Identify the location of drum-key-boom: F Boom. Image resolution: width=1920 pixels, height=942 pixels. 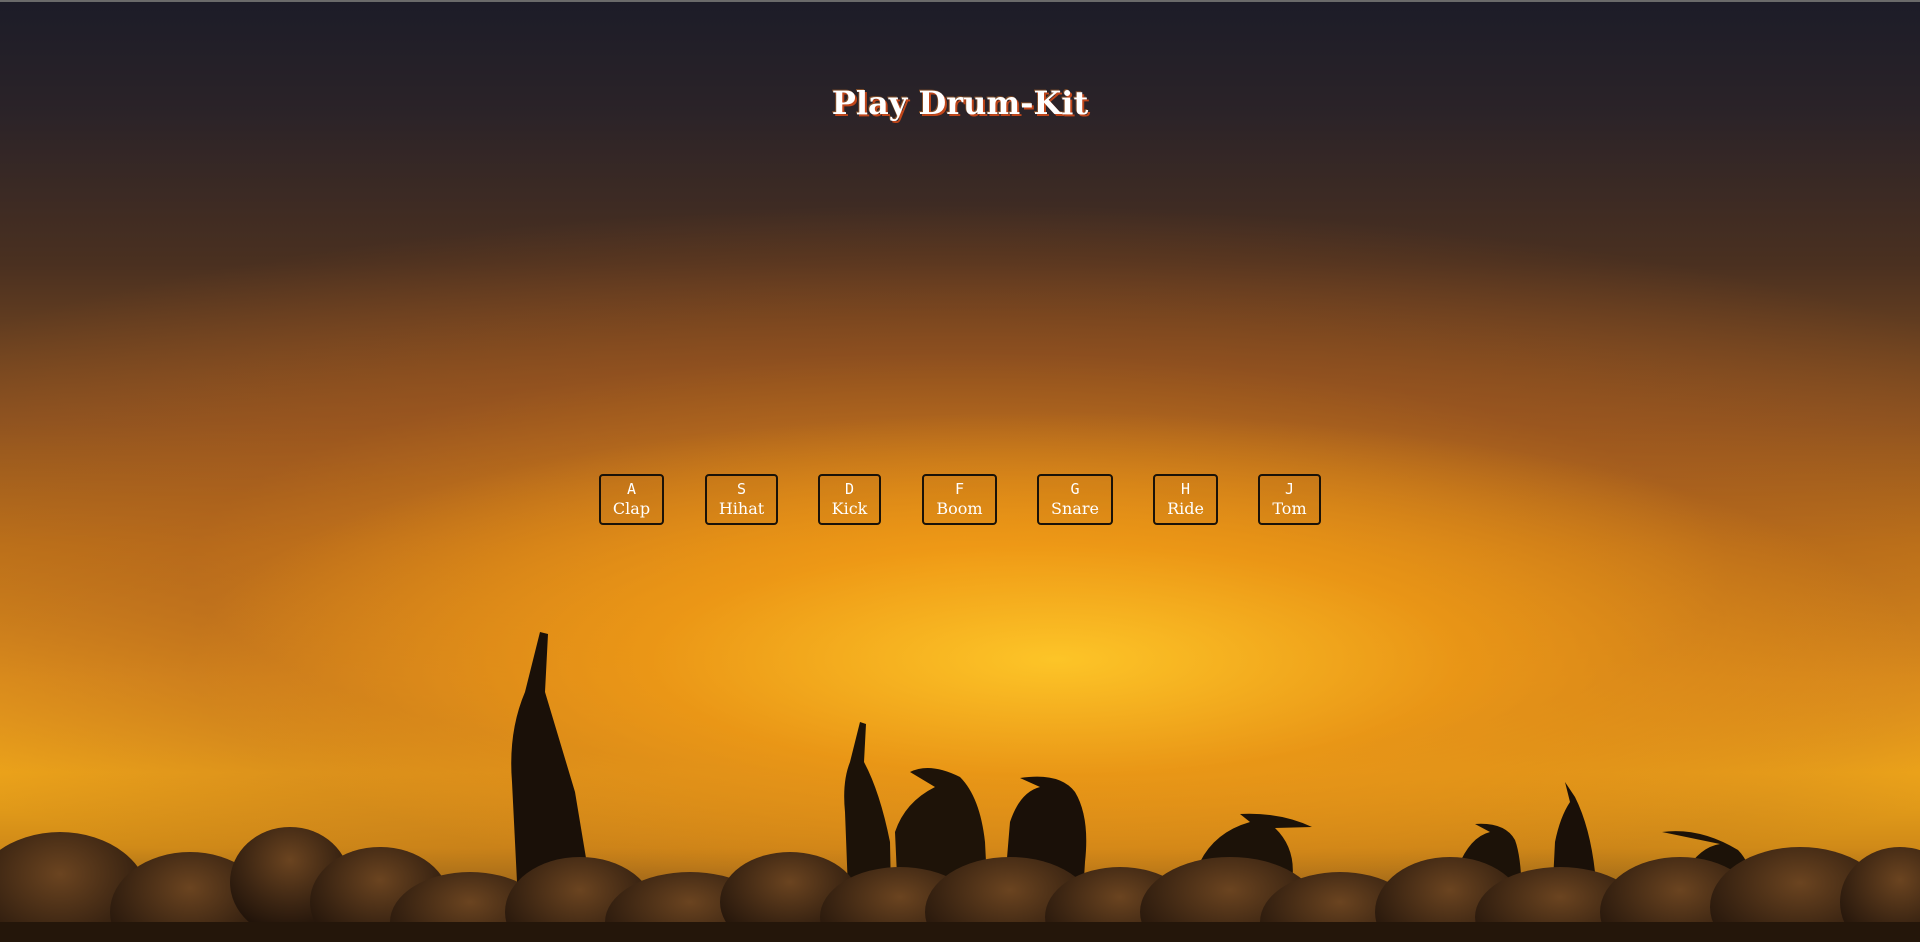
(959, 499).